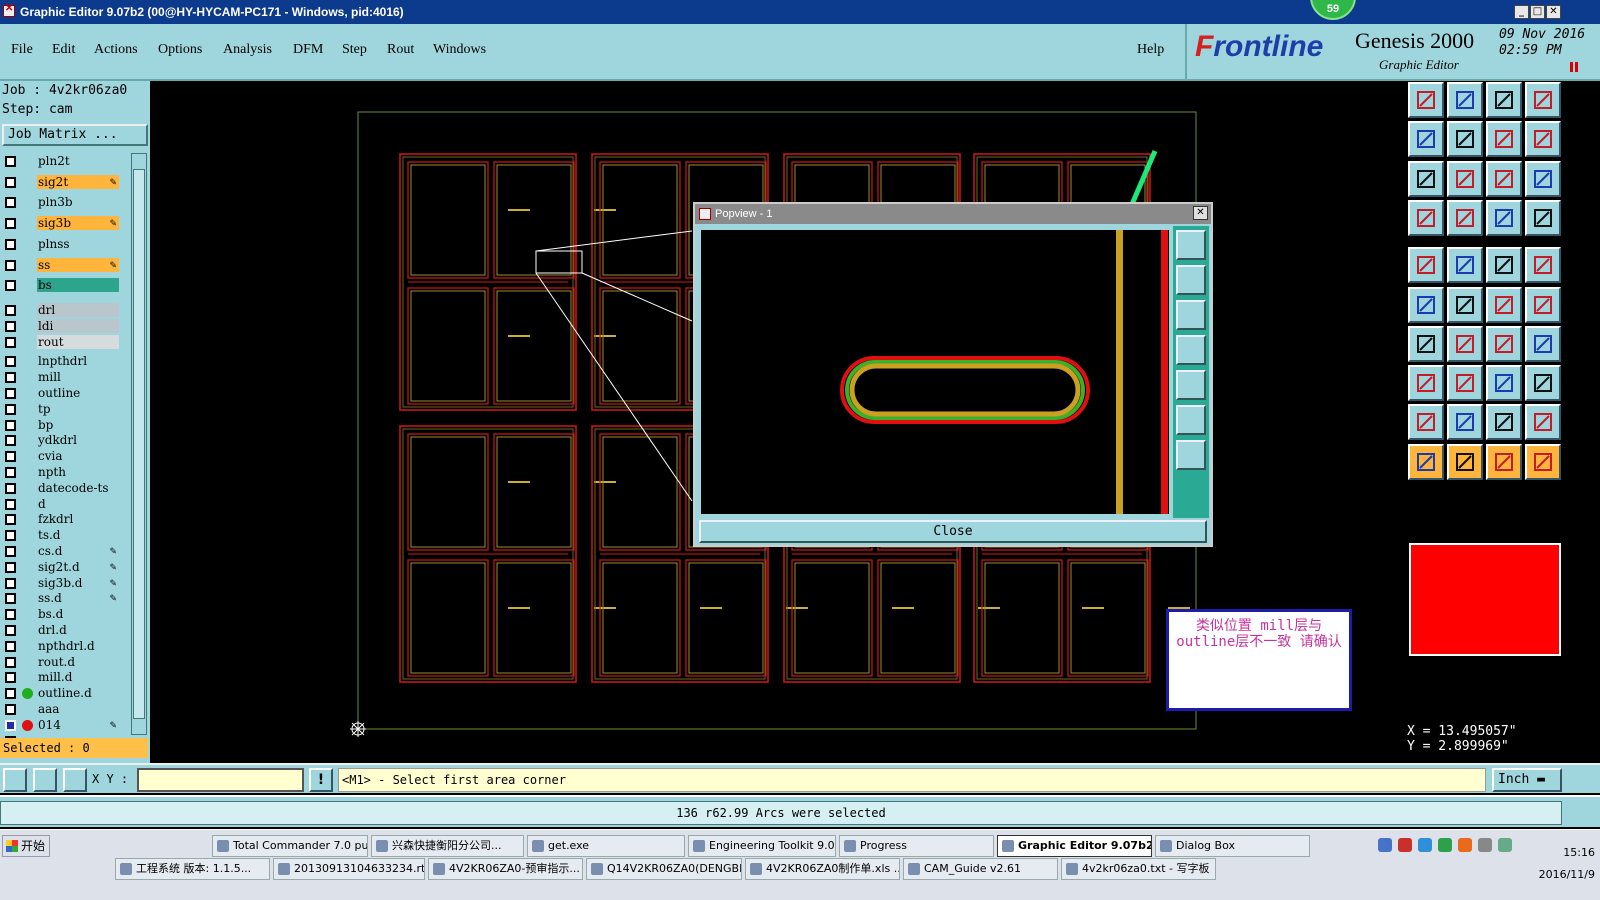  I want to click on layer-name: 014 ✎, so click(78, 724).